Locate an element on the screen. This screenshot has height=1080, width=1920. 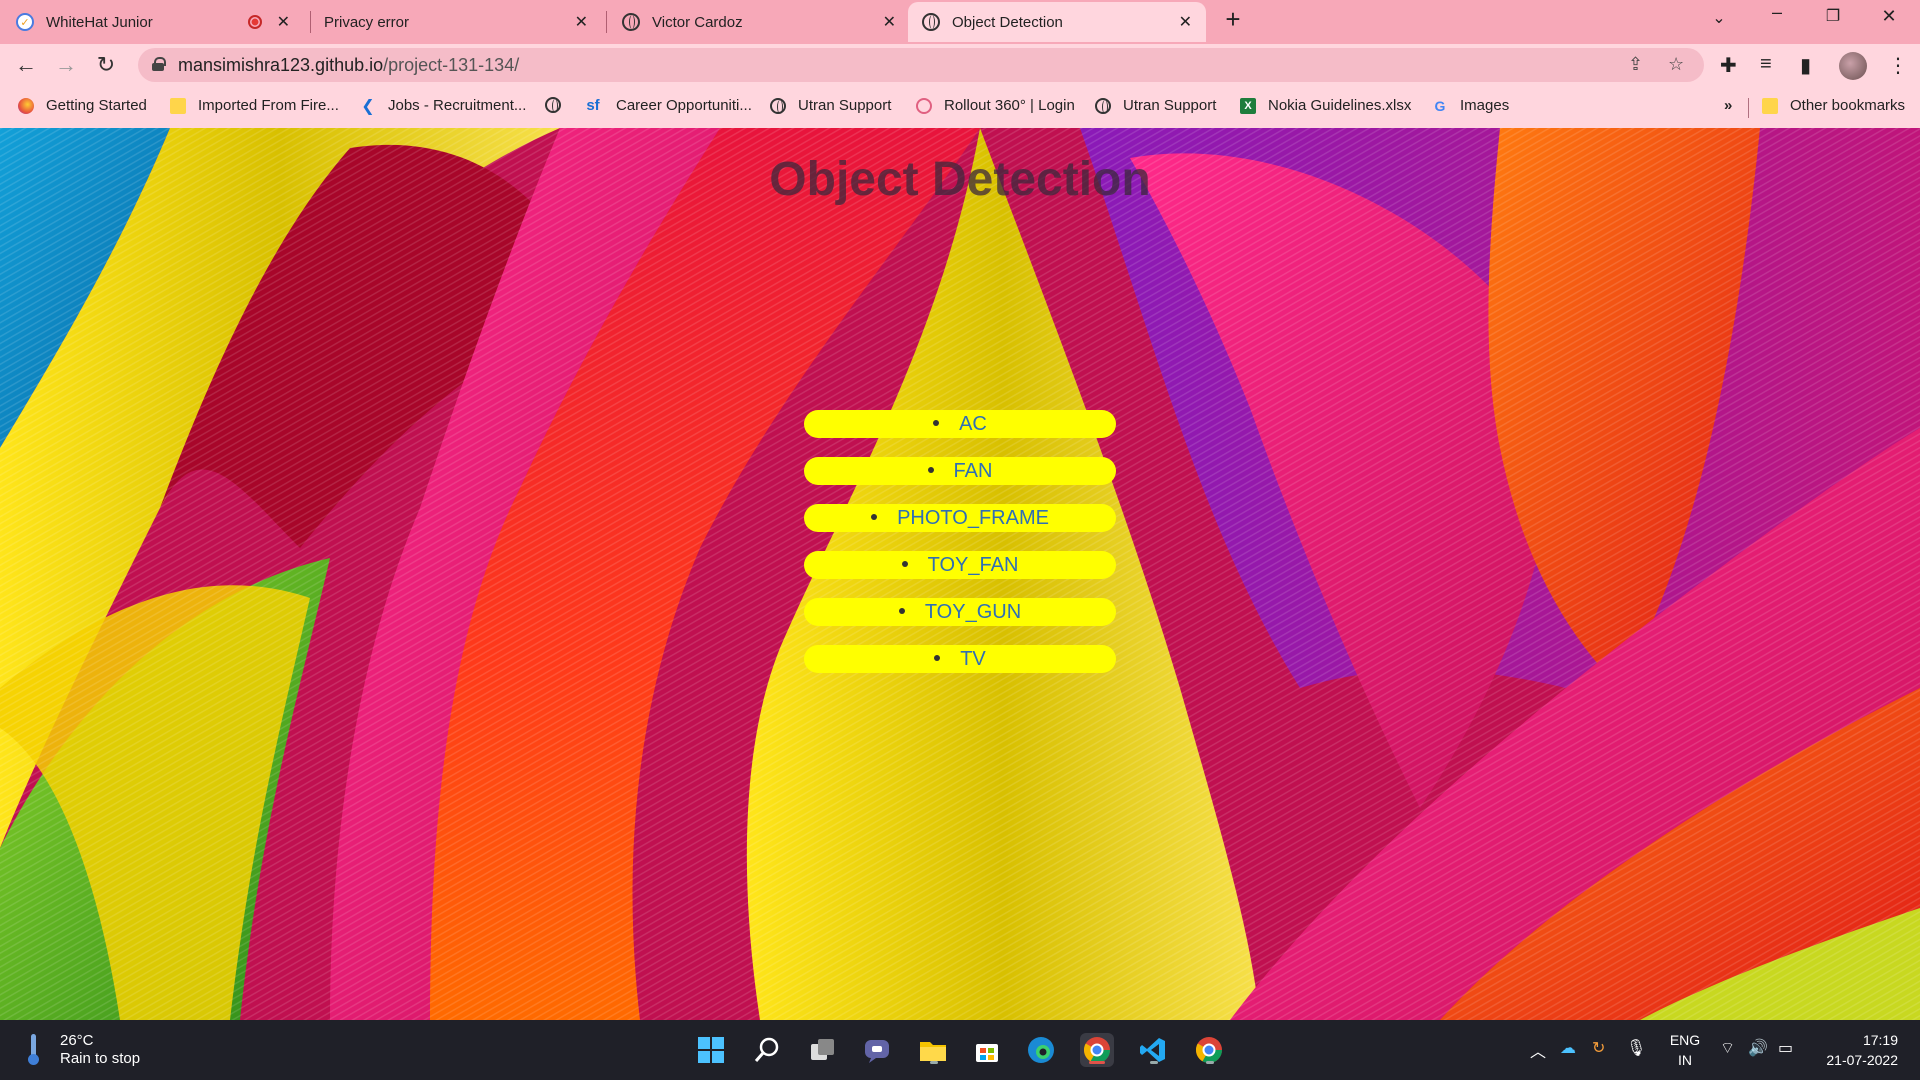
bookmark-getting-started: Getting Started is located at coordinates (82, 105).